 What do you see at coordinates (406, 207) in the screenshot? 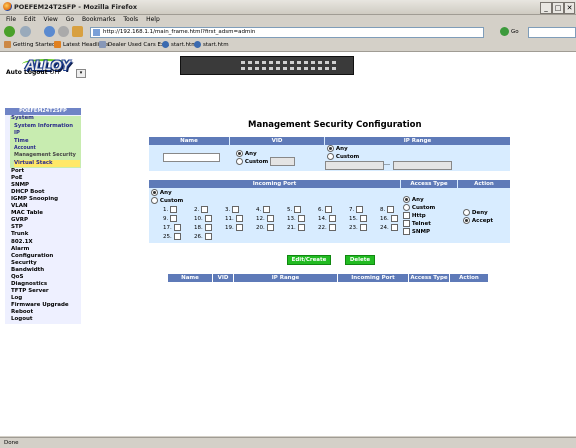
I see `access-custom-radio` at bounding box center [406, 207].